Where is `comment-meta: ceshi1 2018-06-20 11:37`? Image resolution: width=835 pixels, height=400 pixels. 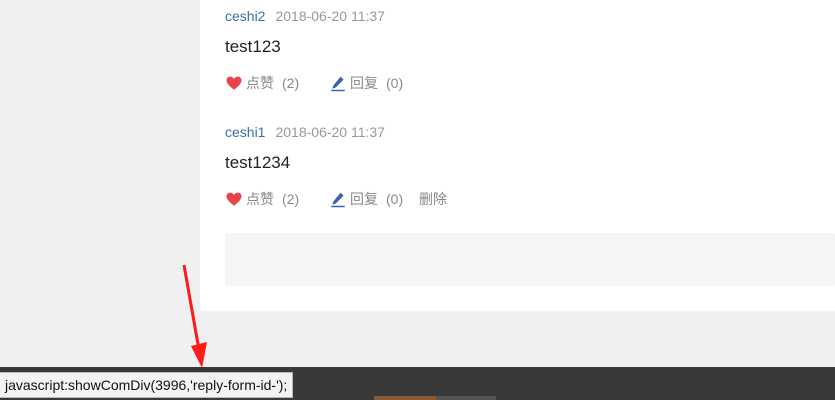 comment-meta: ceshi1 2018-06-20 11:37 is located at coordinates (525, 132).